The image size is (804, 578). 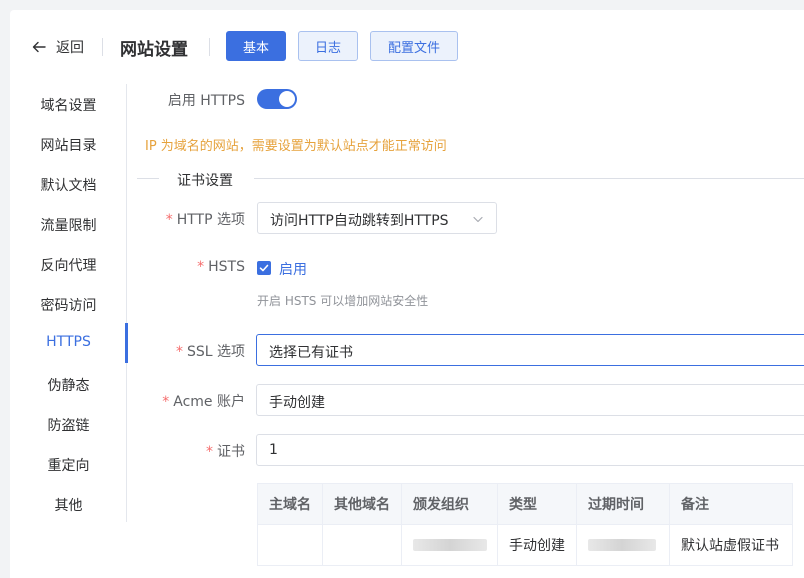 What do you see at coordinates (731, 504) in the screenshot?
I see `col-remark: 备注` at bounding box center [731, 504].